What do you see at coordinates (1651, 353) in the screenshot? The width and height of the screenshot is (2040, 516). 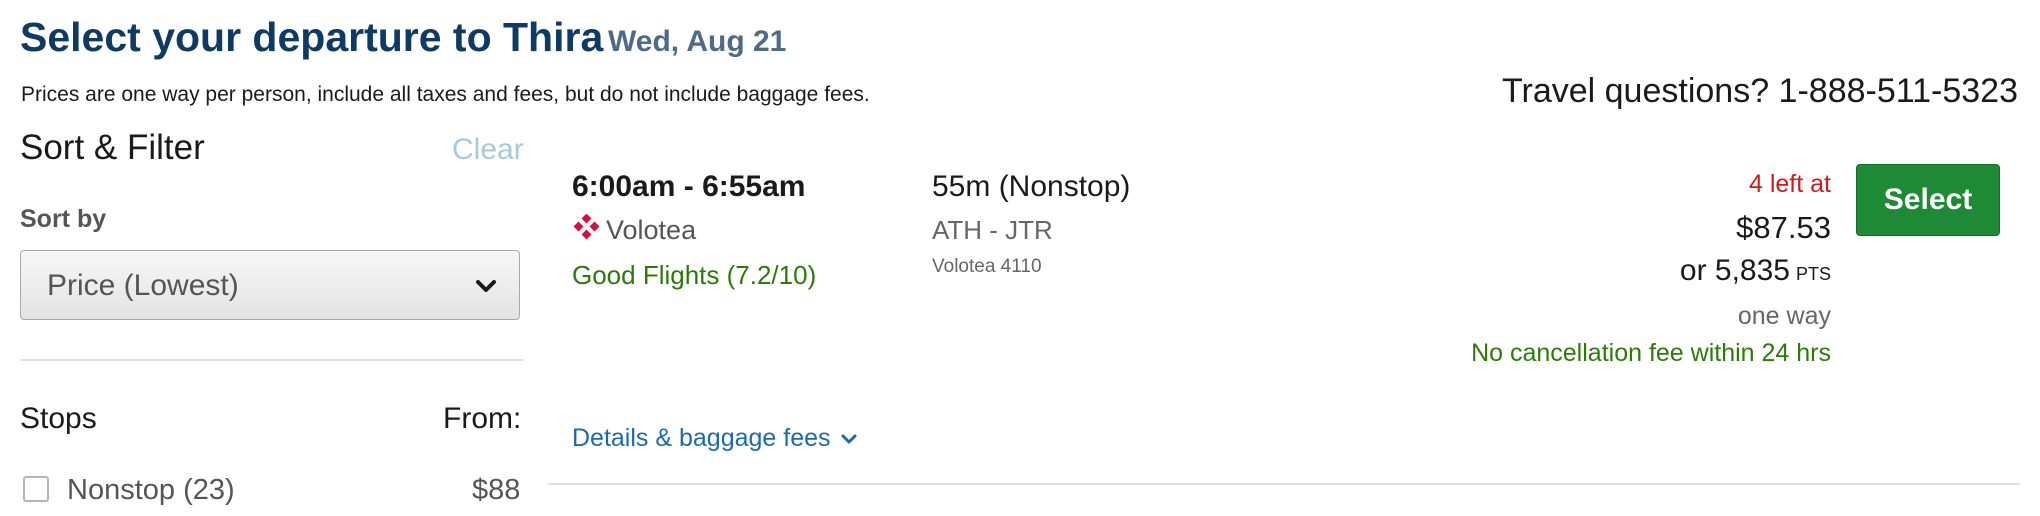 I see `cancellation-policy: No cancellation fee within 24 hrs` at bounding box center [1651, 353].